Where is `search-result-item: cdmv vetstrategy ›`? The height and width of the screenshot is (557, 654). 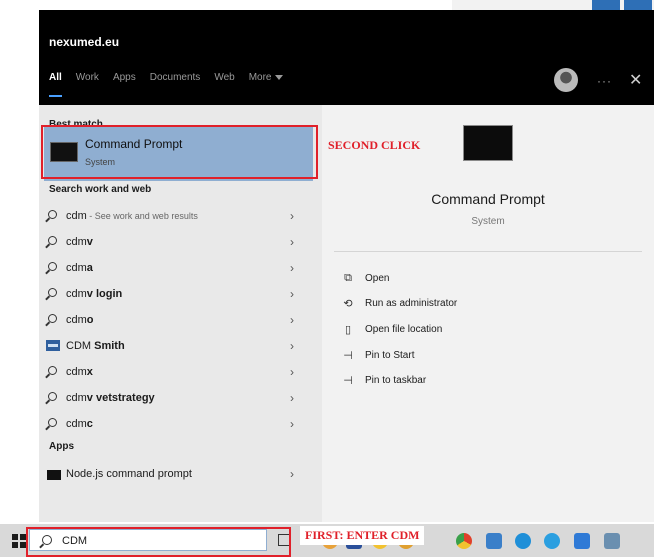 search-result-item: cdmv vetstrategy › is located at coordinates (178, 399).